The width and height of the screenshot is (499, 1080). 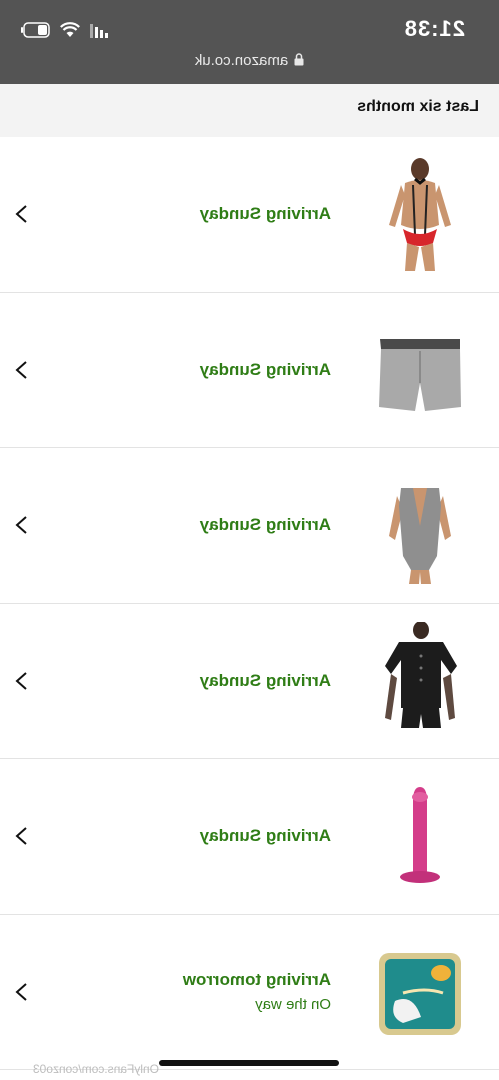 What do you see at coordinates (420, 992) in the screenshot?
I see `cat-food-tray-image` at bounding box center [420, 992].